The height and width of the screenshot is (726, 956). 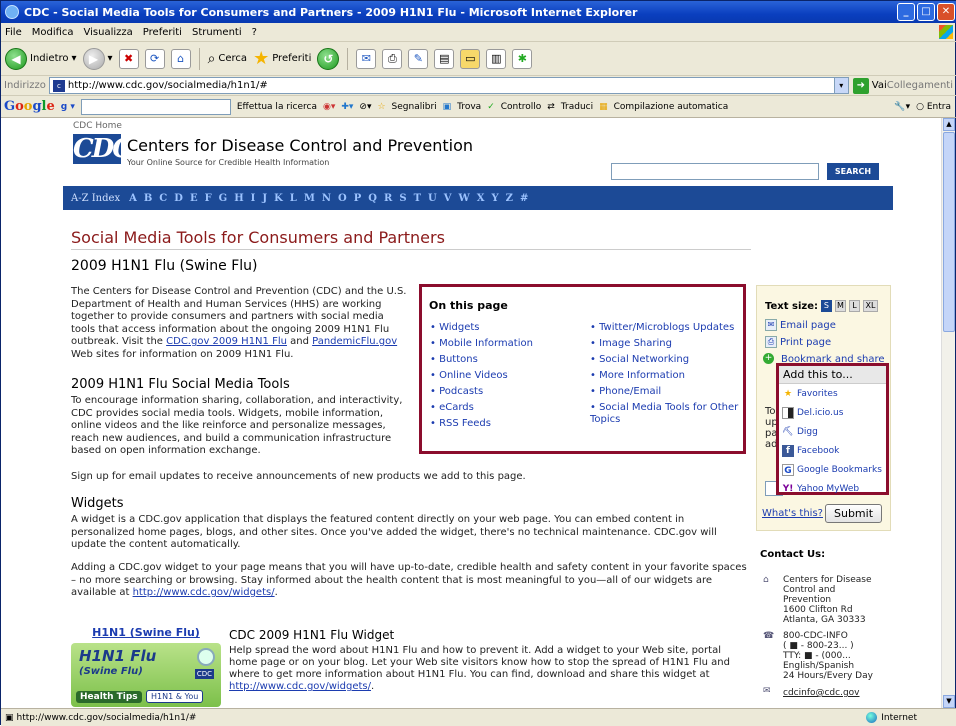 What do you see at coordinates (832, 412) in the screenshot?
I see `bookmark-delicious: Del.icio.us` at bounding box center [832, 412].